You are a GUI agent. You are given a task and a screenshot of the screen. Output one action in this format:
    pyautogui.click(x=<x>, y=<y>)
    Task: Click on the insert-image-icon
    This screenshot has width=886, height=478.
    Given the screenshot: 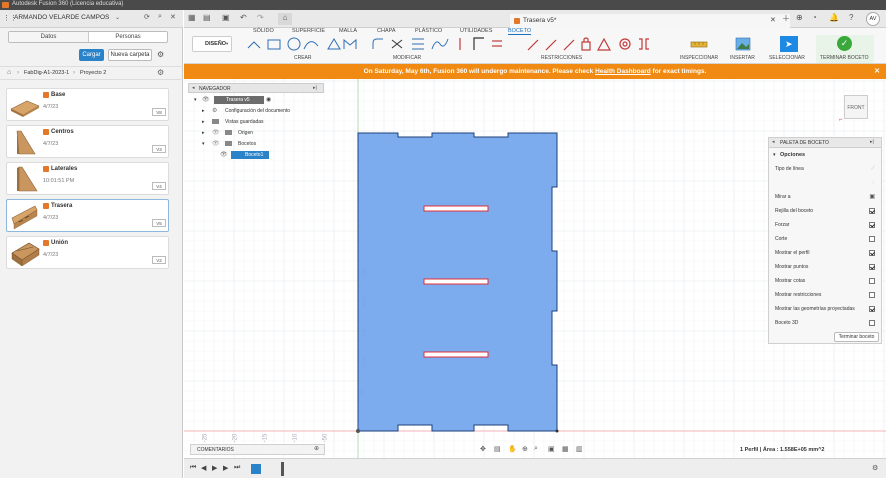 What is the action you would take?
    pyautogui.click(x=743, y=44)
    